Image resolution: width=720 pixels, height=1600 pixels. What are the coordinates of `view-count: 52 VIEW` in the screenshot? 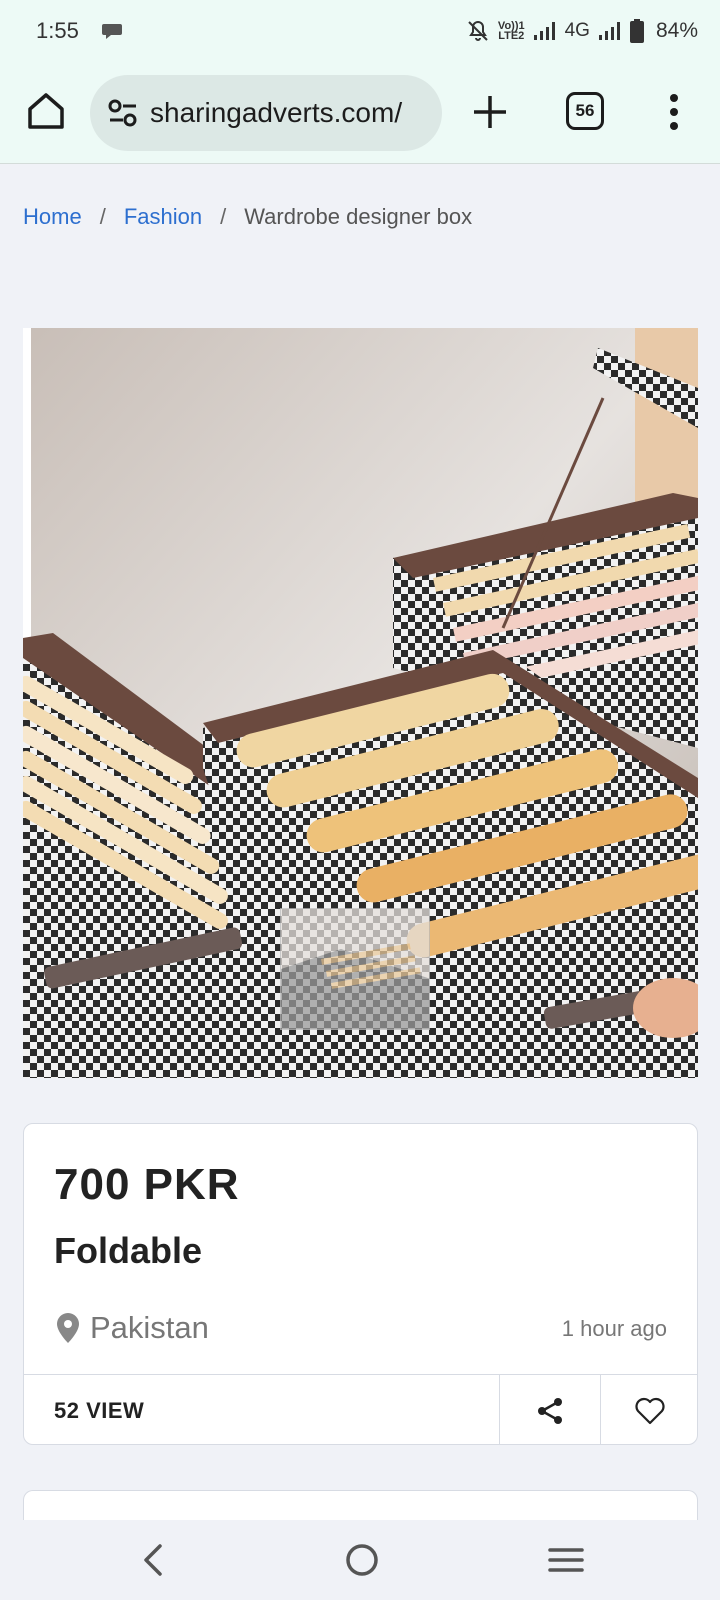 It's located at (99, 1410).